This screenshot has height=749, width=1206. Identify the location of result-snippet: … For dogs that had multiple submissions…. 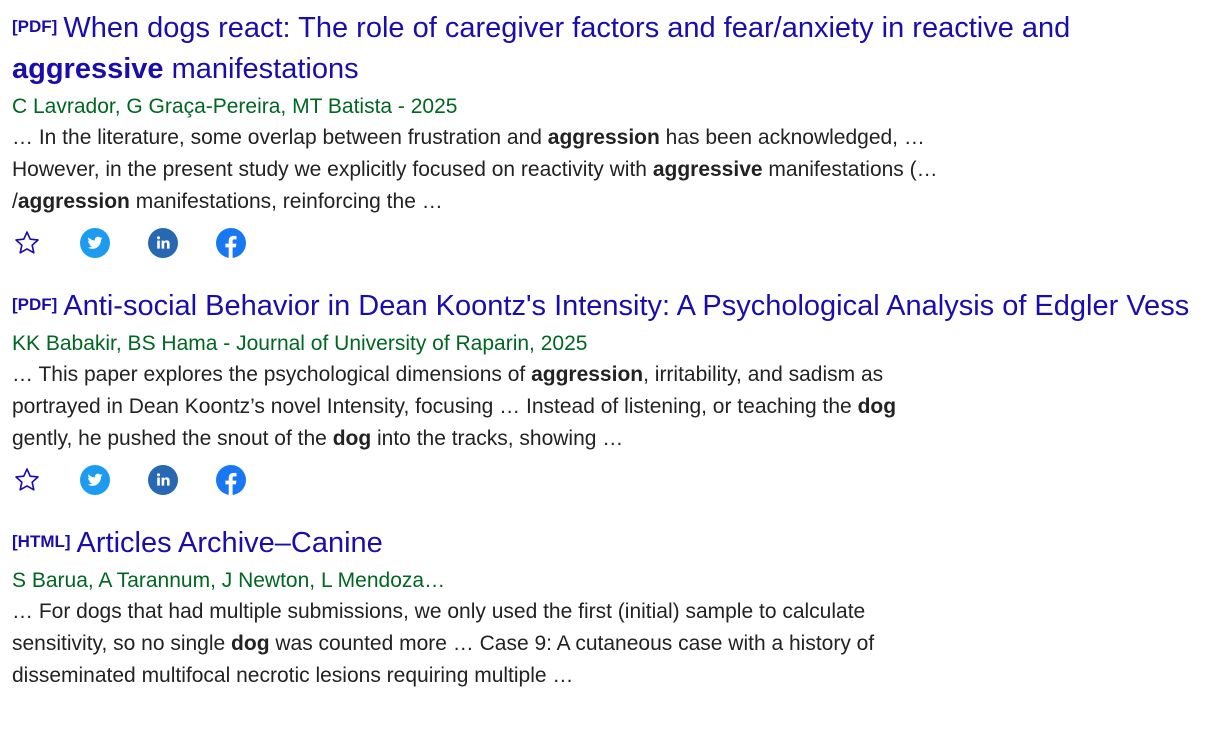
(482, 644).